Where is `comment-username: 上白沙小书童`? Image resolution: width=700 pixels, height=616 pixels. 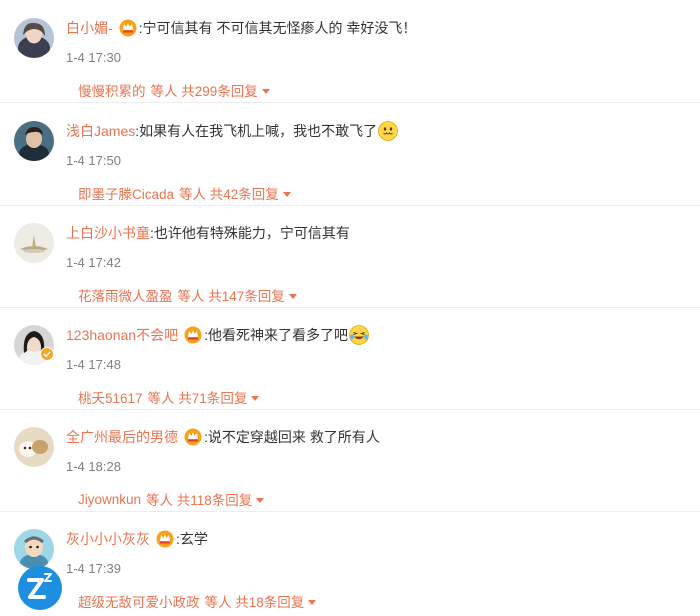 comment-username: 上白沙小书童 is located at coordinates (108, 233).